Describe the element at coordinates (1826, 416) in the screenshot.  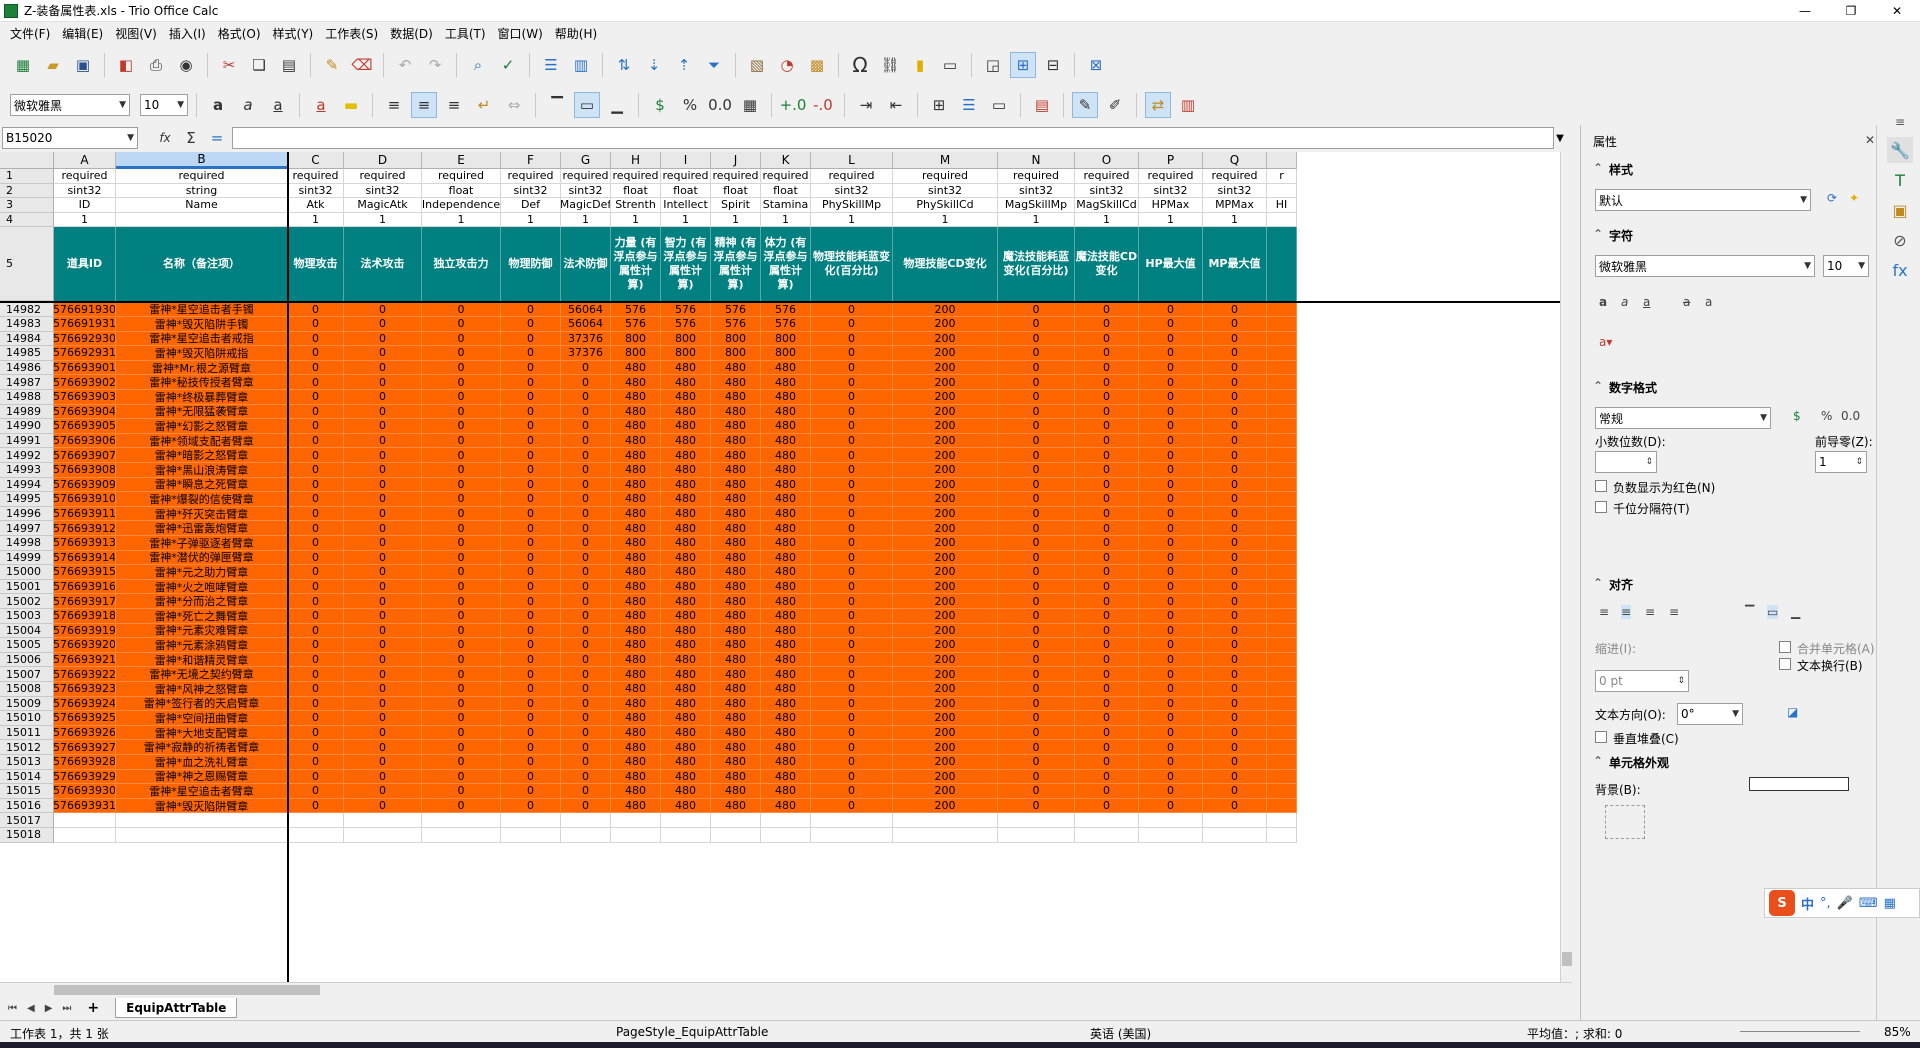
I see `percent-icon: %` at that location.